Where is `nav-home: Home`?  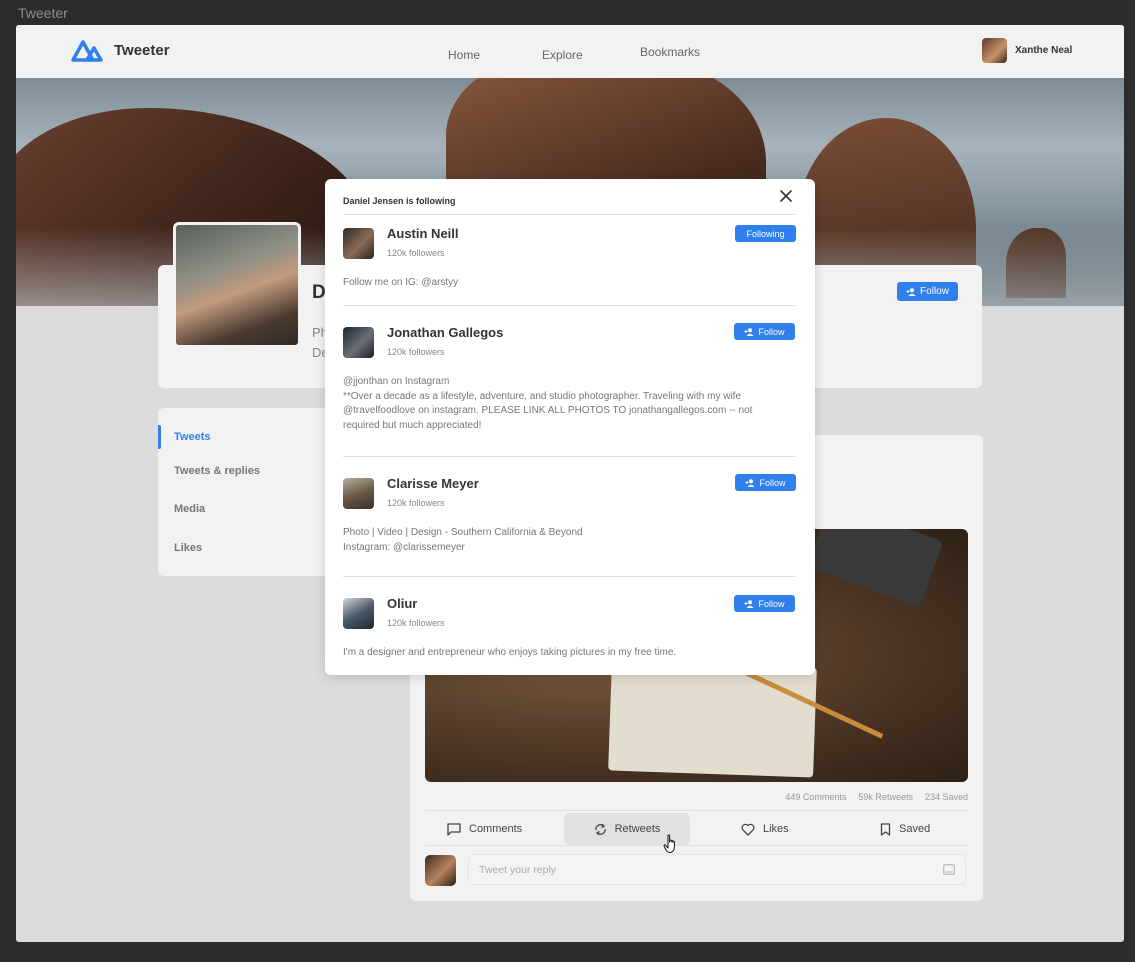 nav-home: Home is located at coordinates (464, 55).